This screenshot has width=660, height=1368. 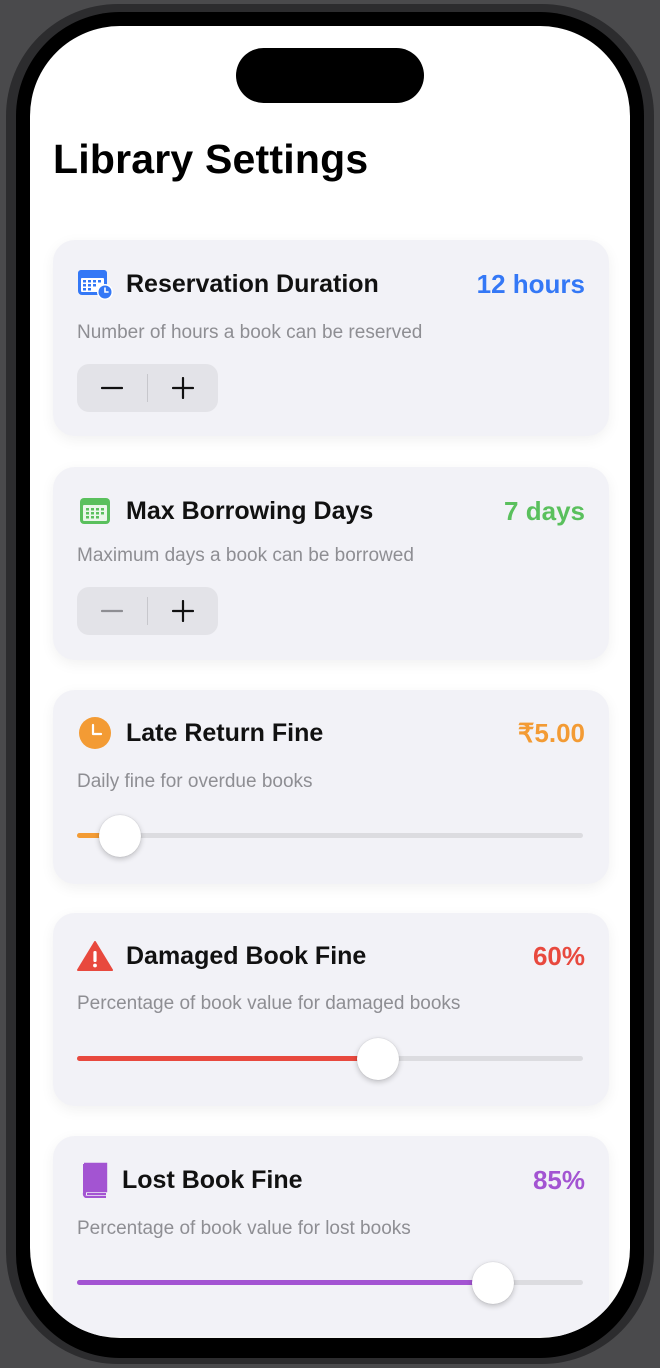 What do you see at coordinates (246, 955) in the screenshot?
I see `damaged-book-fine-title: Damaged Book Fine` at bounding box center [246, 955].